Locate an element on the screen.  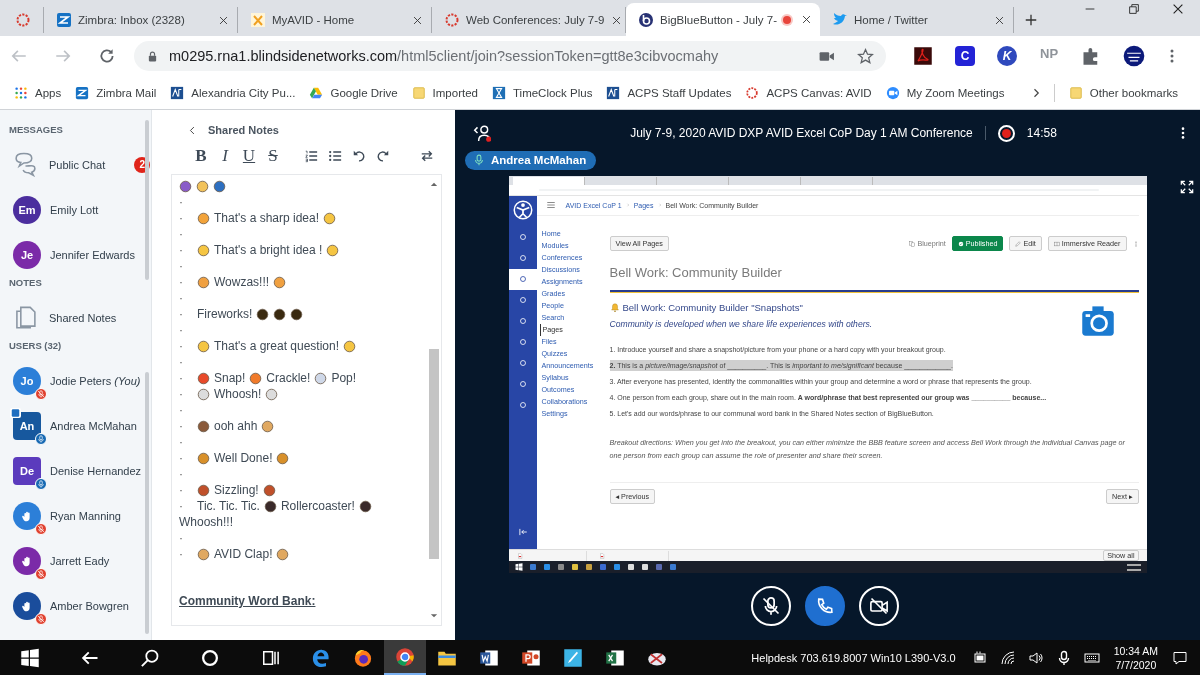
panel-title: Shared Notes is located at coordinates (243, 130).